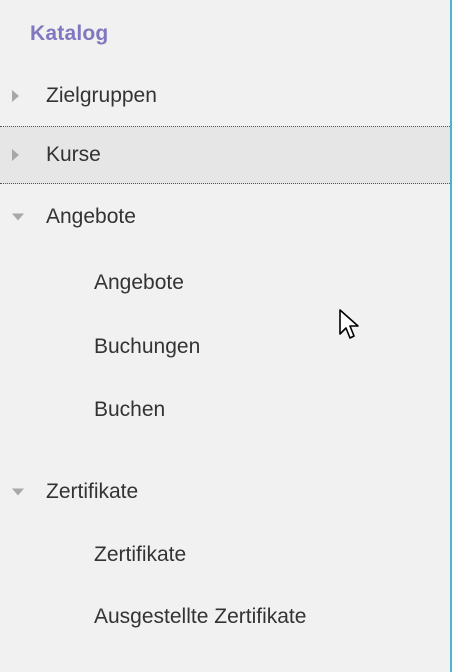 Image resolution: width=454 pixels, height=672 pixels. What do you see at coordinates (200, 617) in the screenshot?
I see `subitem-ausgestellte-zertifikate: Ausgestellte Zertifikate` at bounding box center [200, 617].